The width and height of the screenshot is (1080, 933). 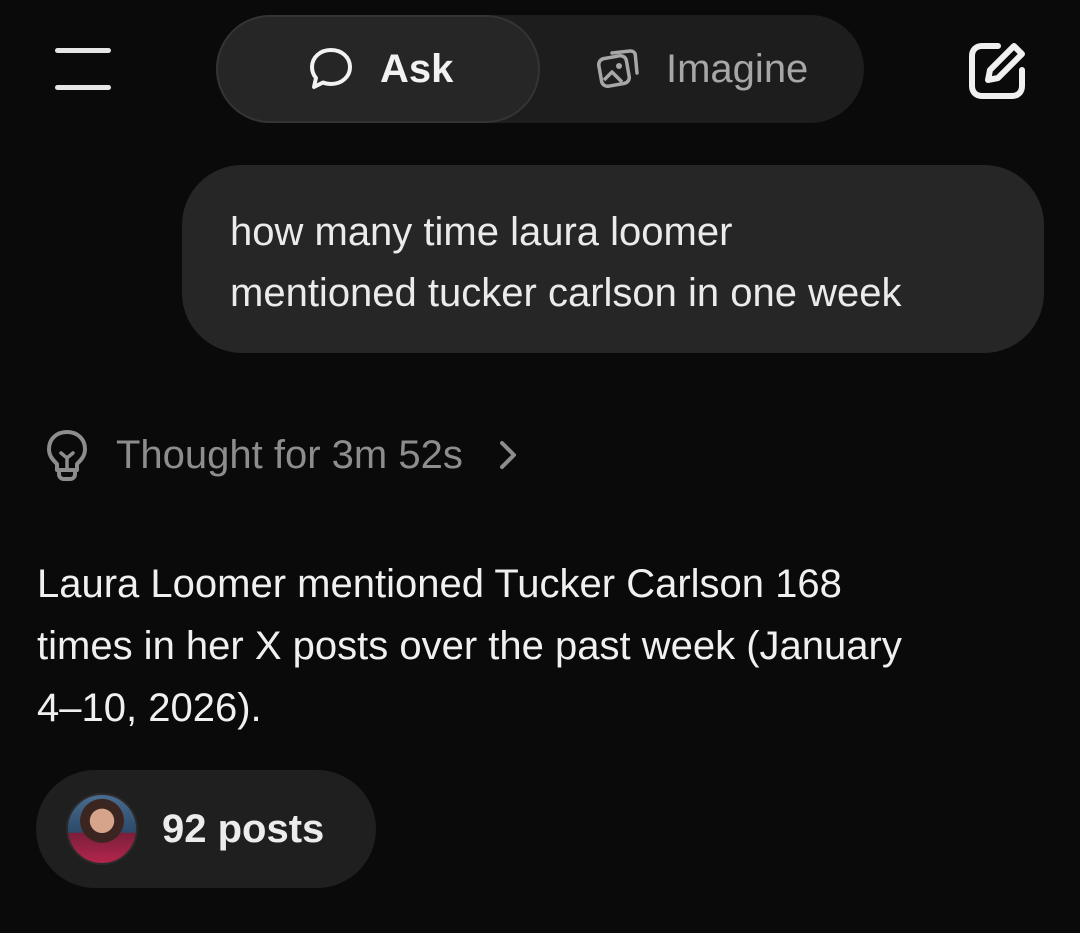 I want to click on menu-button, so click(x=83, y=69).